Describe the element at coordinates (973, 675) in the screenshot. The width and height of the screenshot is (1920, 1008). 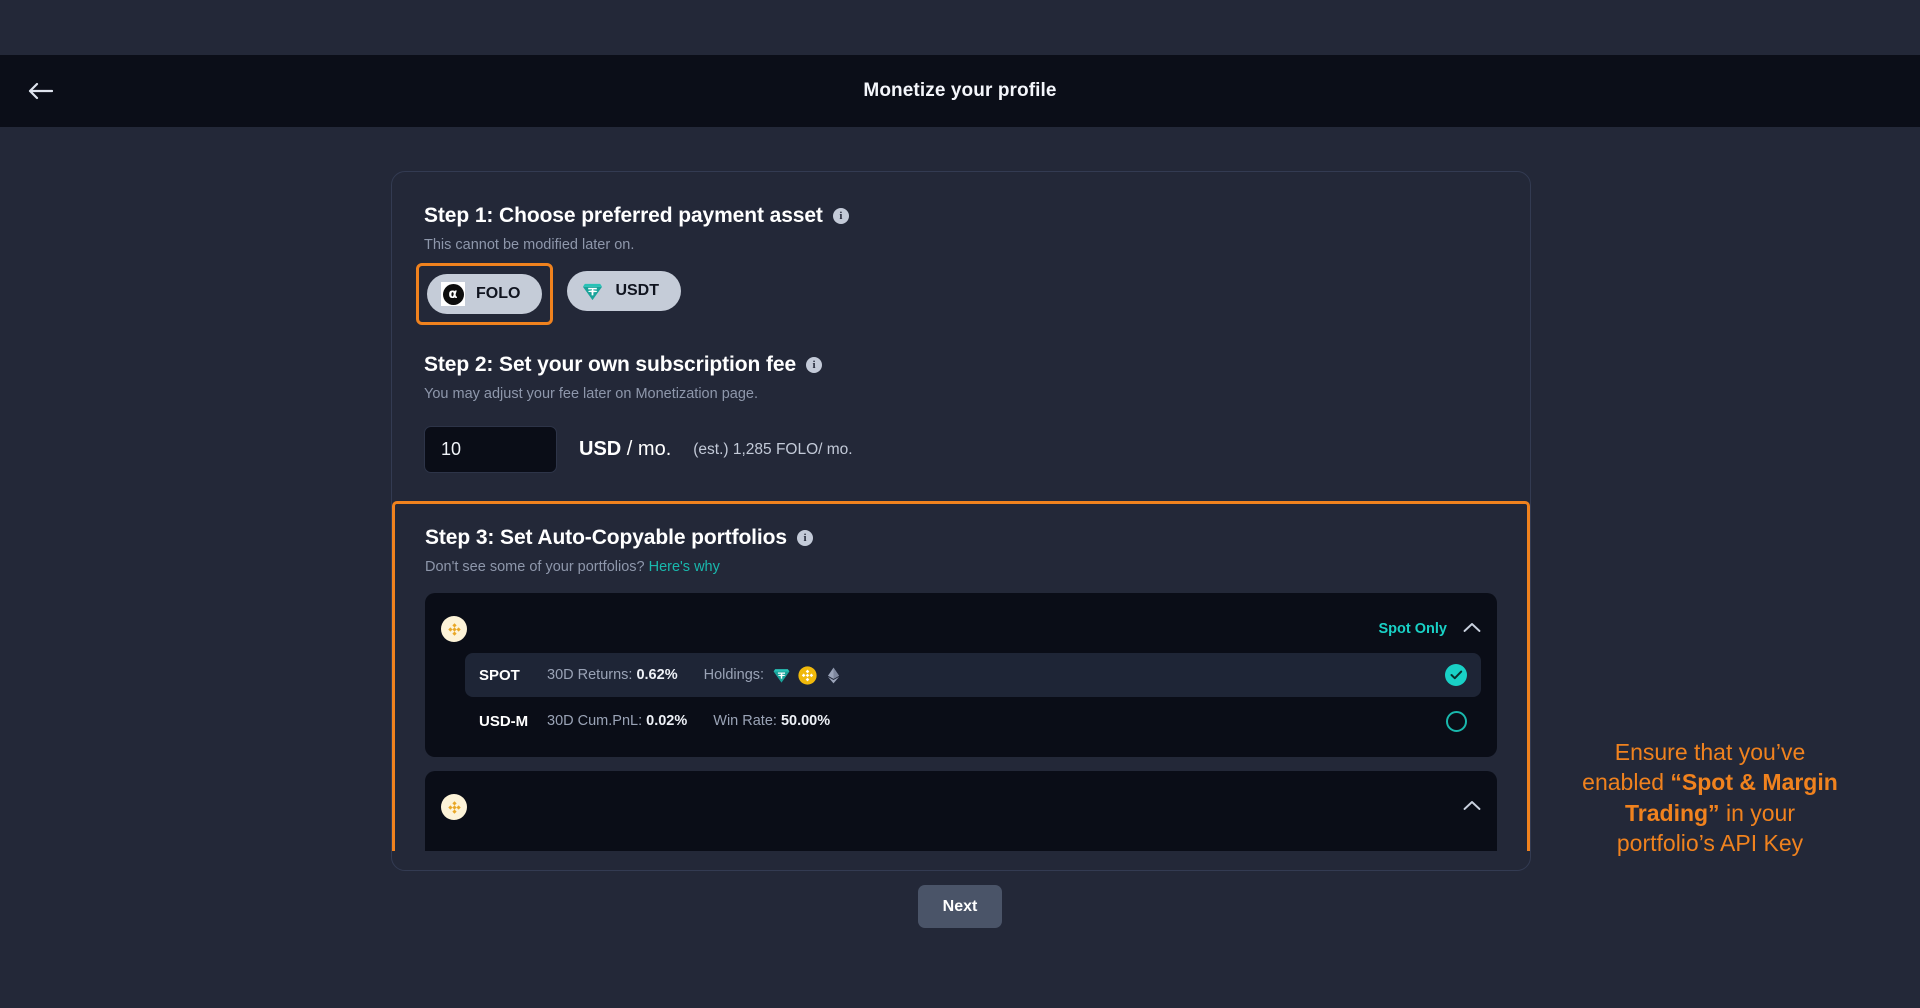
I see `portfolio-row-spot: SPOT 30D Returns: 0.62% Holdings:` at that location.